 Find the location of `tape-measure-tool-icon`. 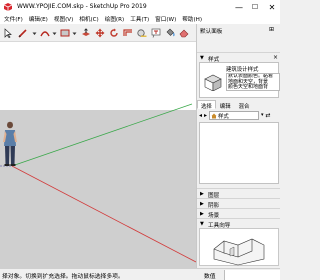

tape-measure-tool-icon is located at coordinates (142, 33).